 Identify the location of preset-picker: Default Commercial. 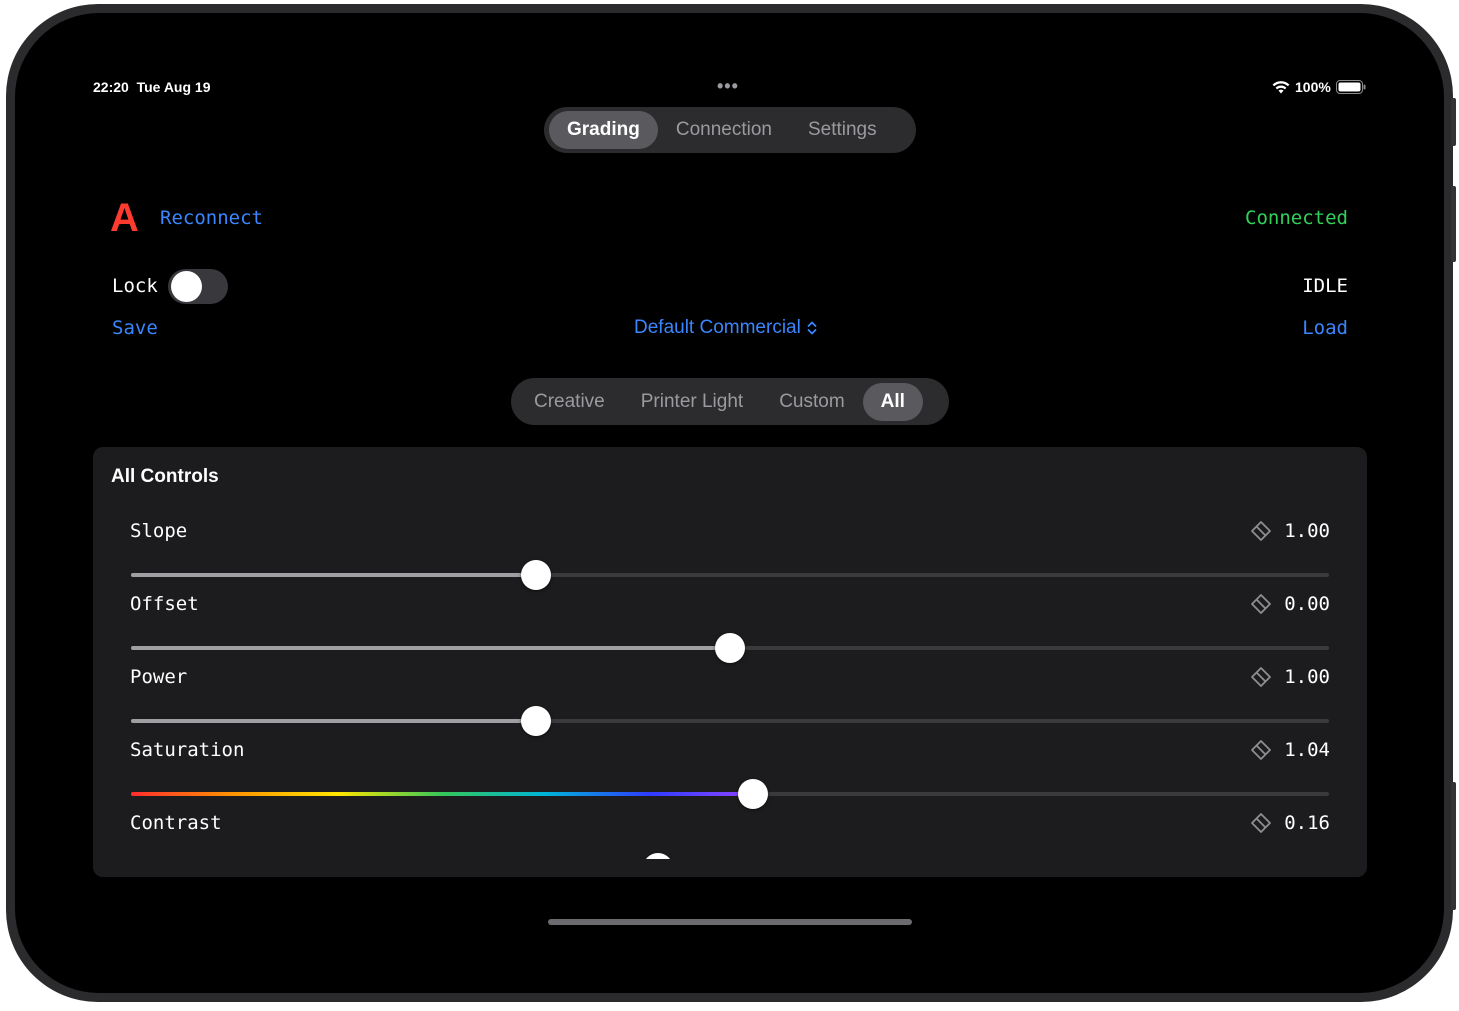
(725, 328).